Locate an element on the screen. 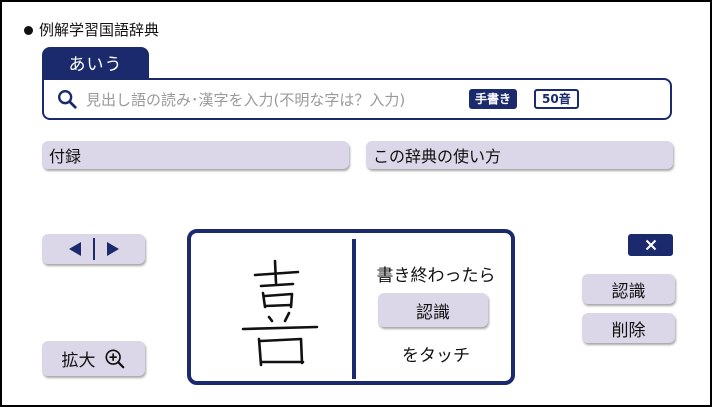  nav-divider is located at coordinates (93, 249).